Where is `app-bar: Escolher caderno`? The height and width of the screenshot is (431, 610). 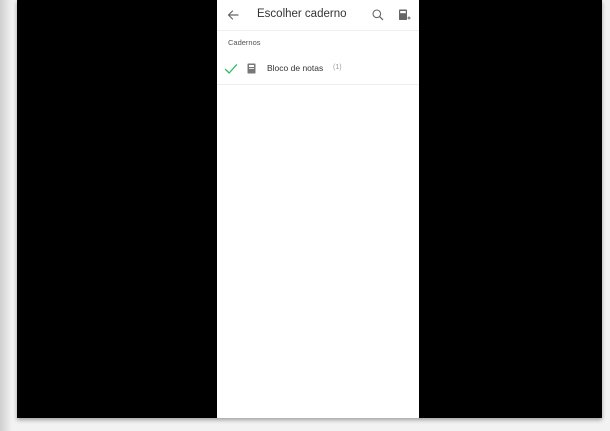
app-bar: Escolher caderno is located at coordinates (318, 15).